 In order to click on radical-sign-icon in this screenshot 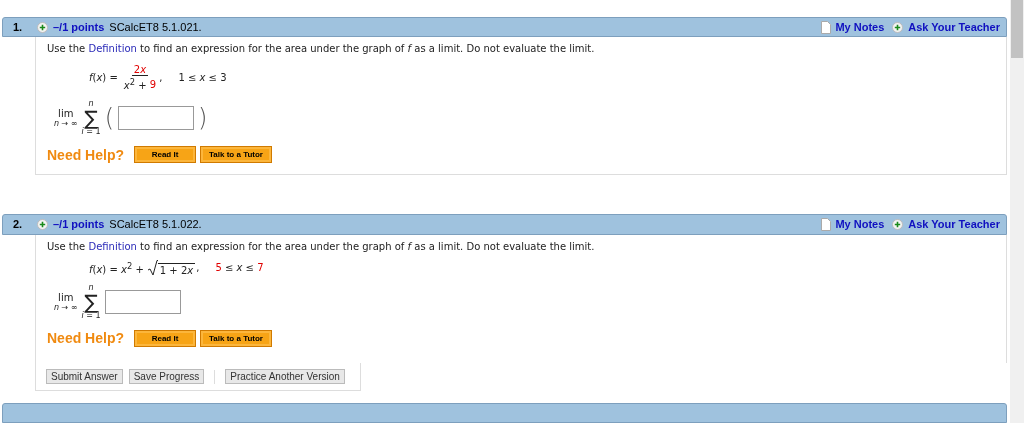, I will do `click(152, 267)`.